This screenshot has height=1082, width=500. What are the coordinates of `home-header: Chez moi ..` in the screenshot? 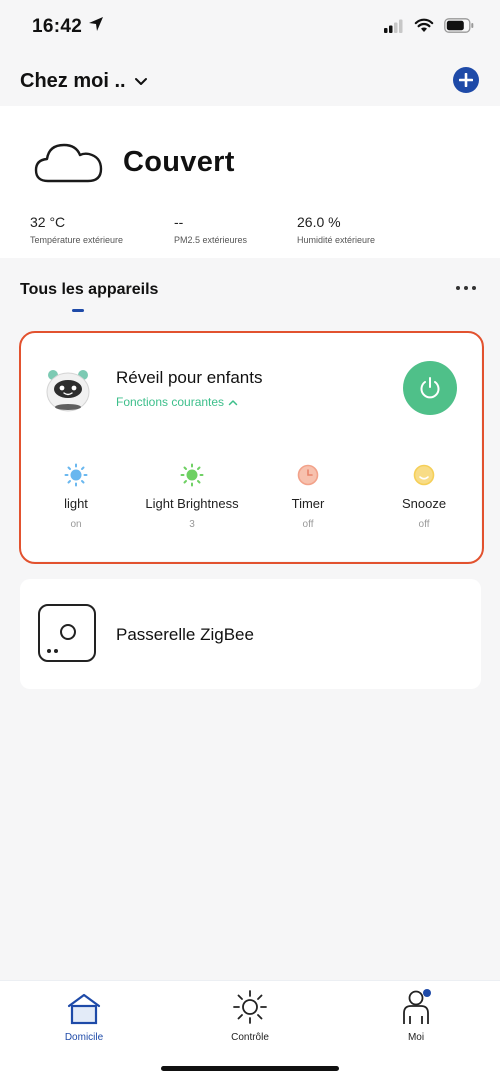 It's located at (250, 81).